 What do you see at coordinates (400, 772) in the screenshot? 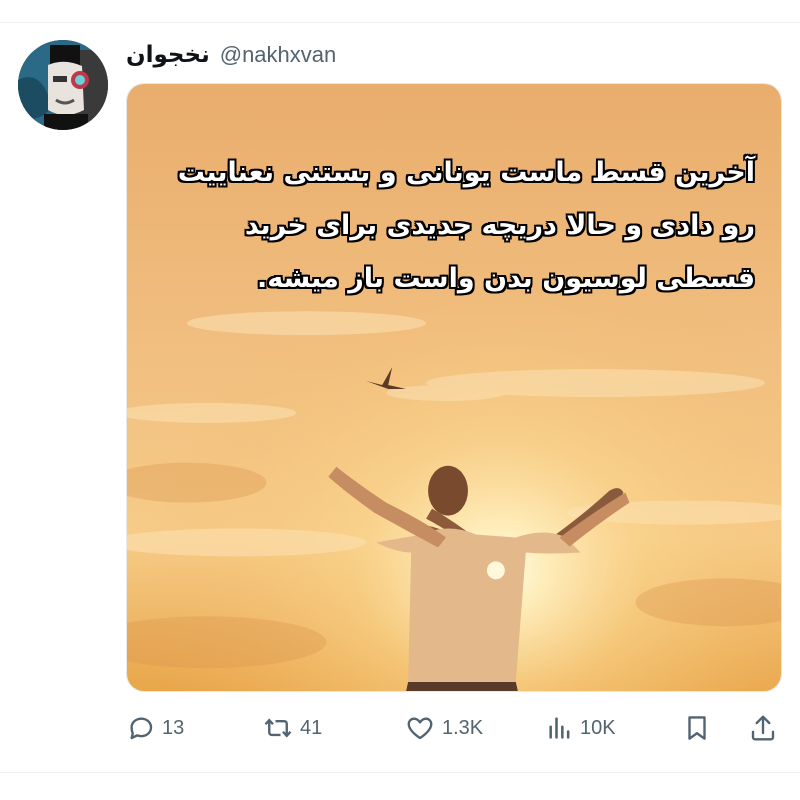
I see `bottom-divider` at bounding box center [400, 772].